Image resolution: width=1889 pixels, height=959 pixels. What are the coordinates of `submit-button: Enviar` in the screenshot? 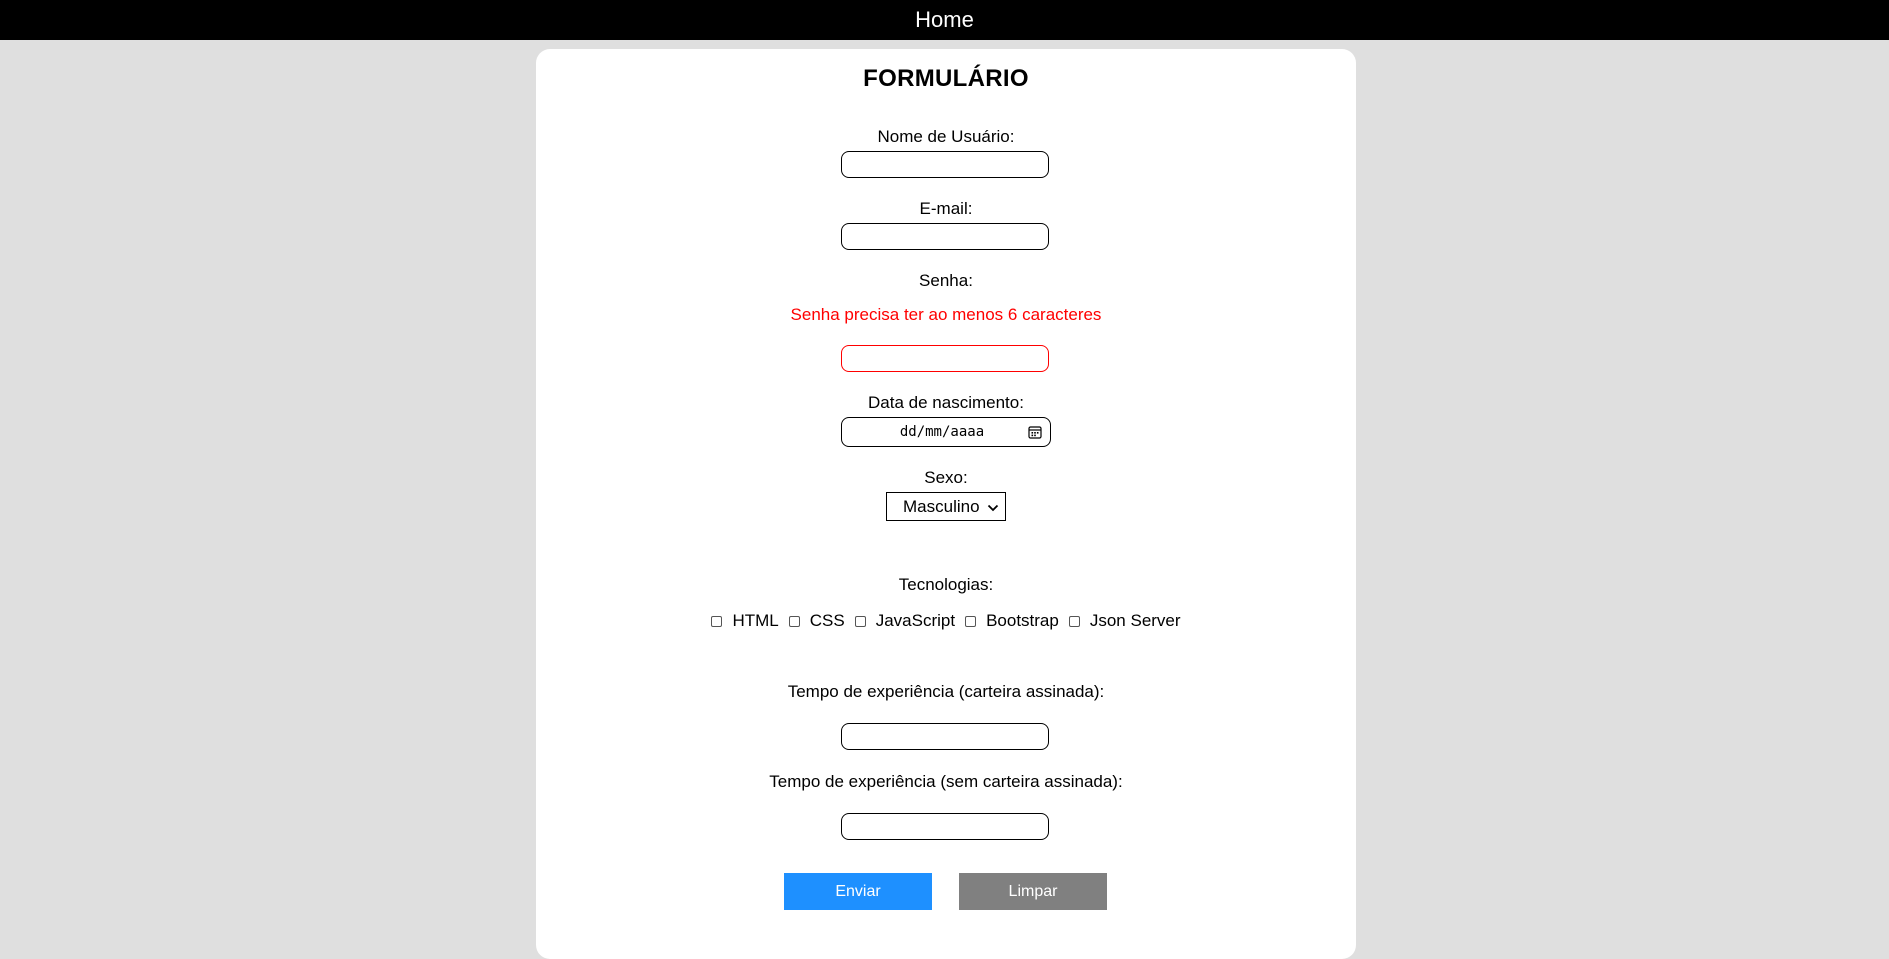 It's located at (858, 891).